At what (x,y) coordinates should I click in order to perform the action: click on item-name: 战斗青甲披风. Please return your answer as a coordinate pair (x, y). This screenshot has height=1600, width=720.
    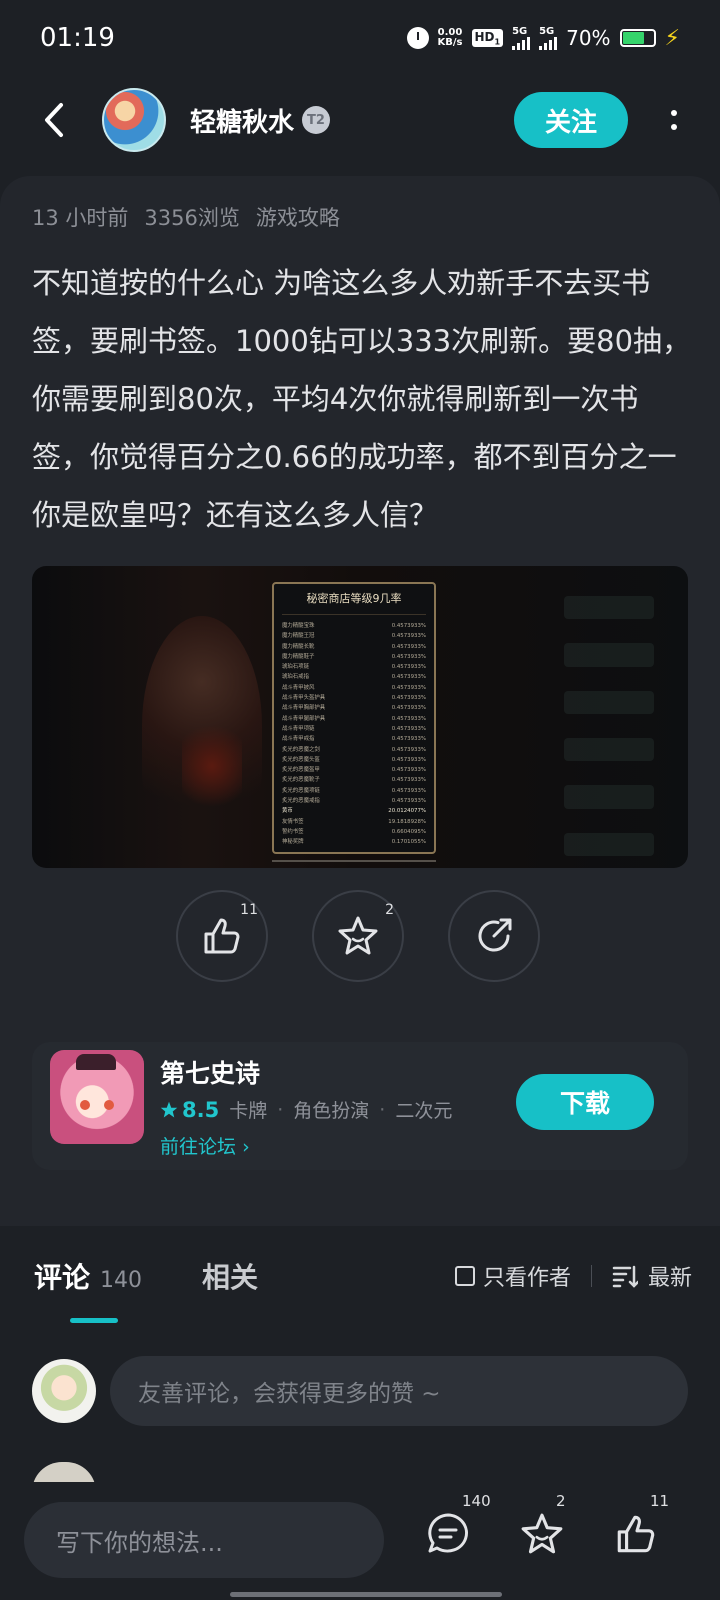
    Looking at the image, I should click on (298, 687).